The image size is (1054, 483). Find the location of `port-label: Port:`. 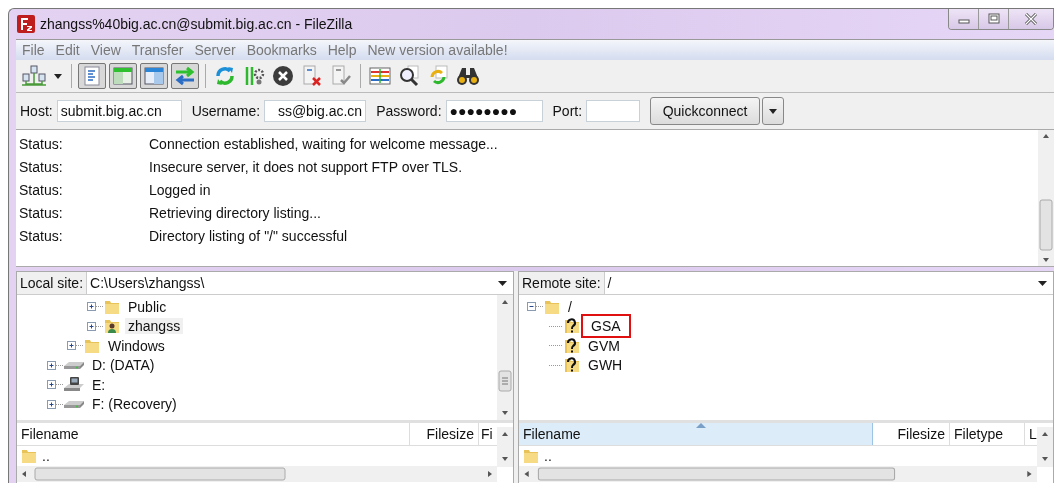

port-label: Port: is located at coordinates (567, 111).